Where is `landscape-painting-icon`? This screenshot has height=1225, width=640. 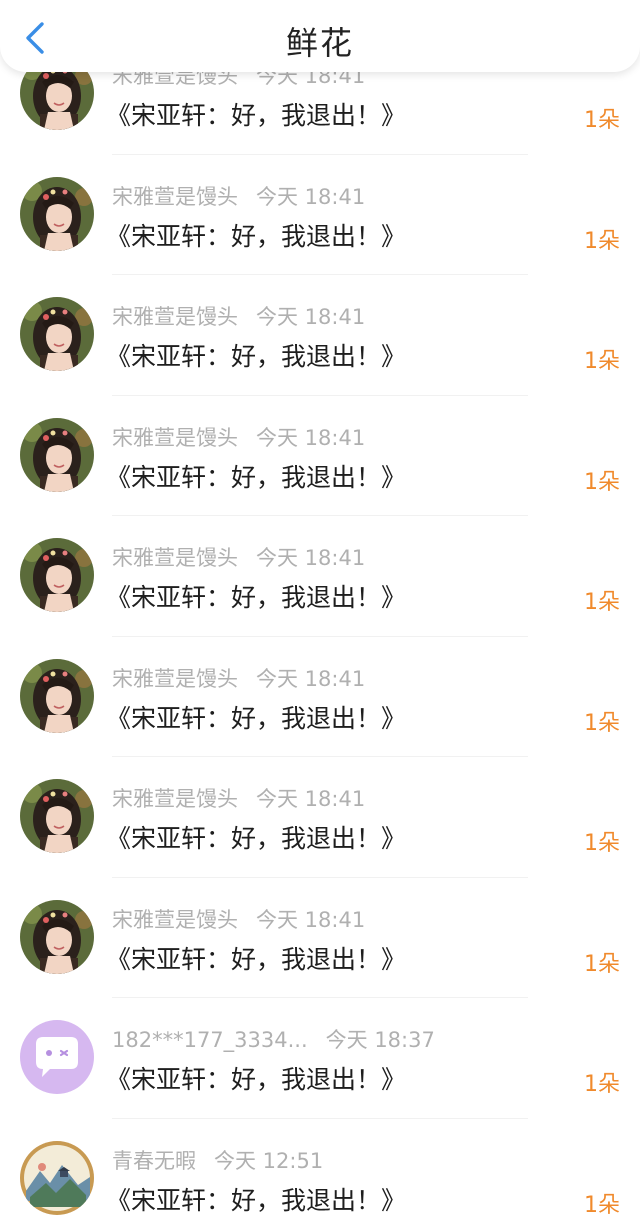
landscape-painting-icon is located at coordinates (57, 1177).